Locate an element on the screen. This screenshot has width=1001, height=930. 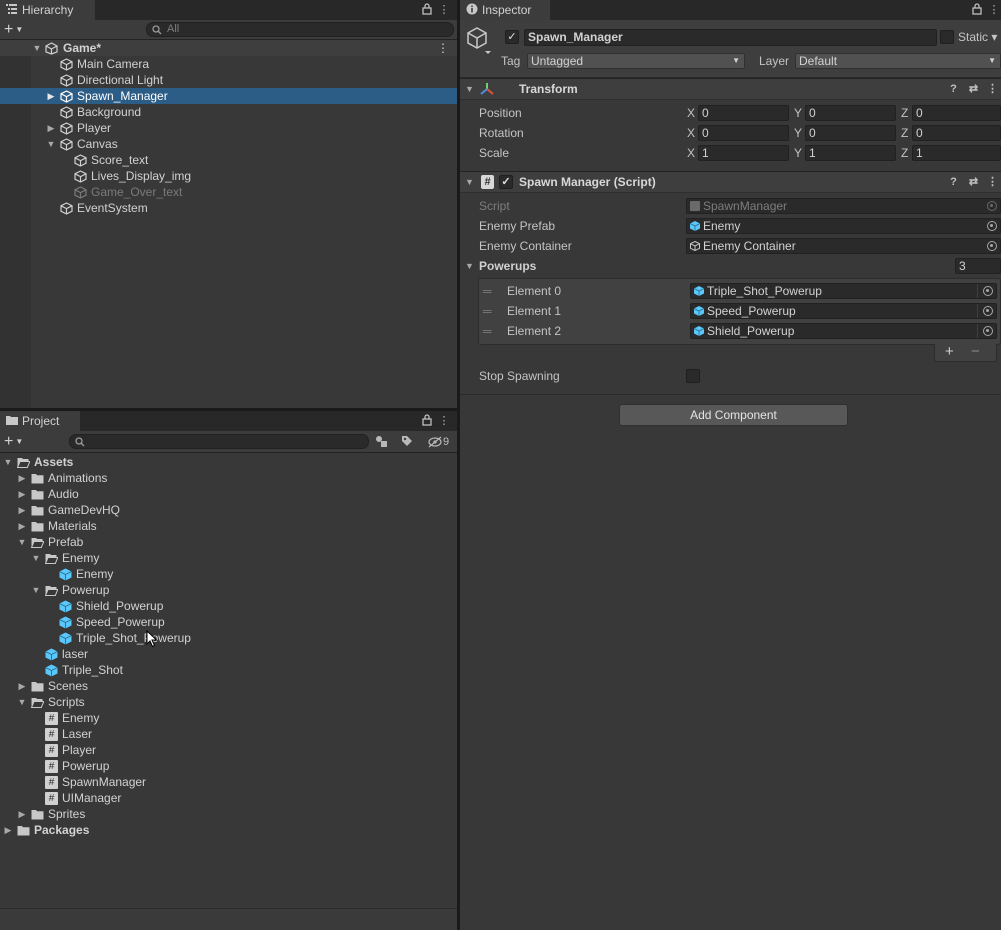
project-item: Triple_Shot is located at coordinates (228, 670).